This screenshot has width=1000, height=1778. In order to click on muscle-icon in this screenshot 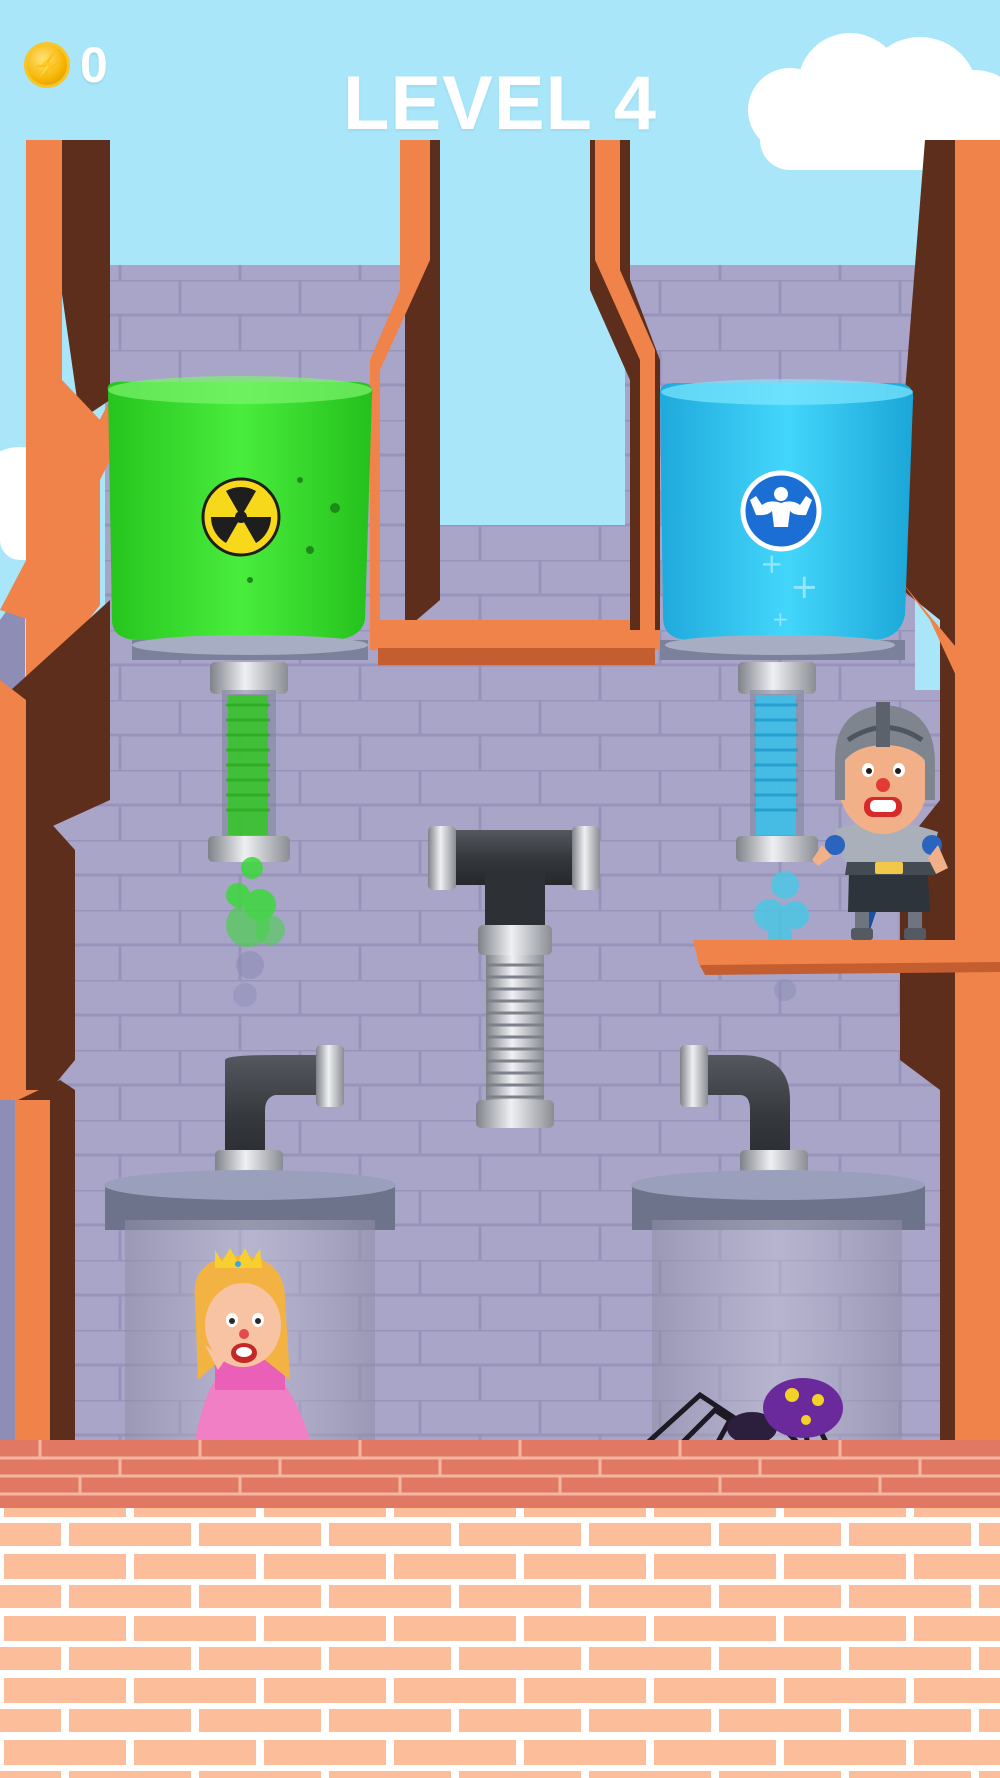, I will do `click(781, 511)`.